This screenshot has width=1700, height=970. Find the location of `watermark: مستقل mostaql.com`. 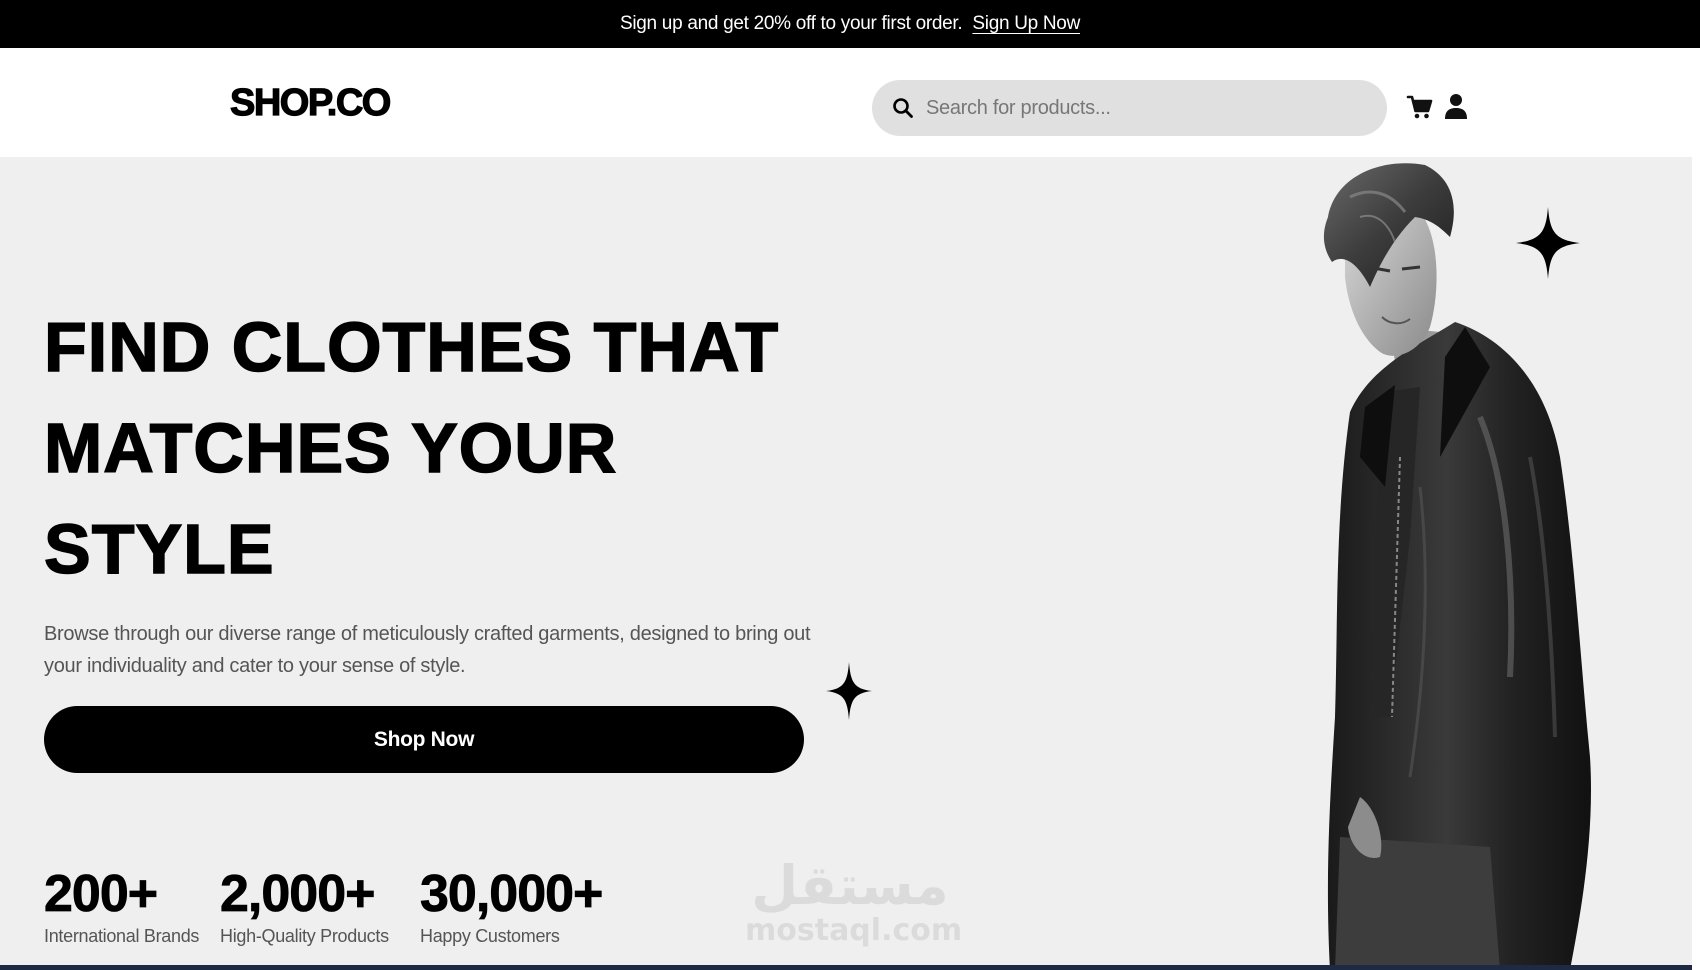

watermark: مستقل mostaql.com is located at coordinates (854, 901).